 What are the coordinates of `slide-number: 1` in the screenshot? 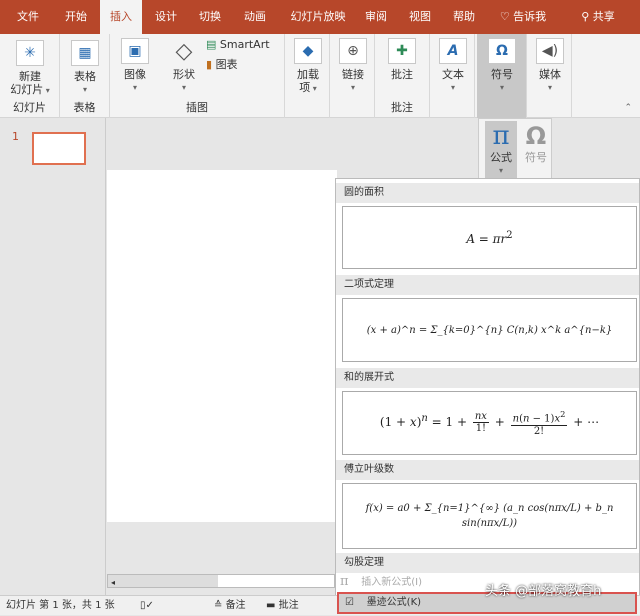 It's located at (15, 136).